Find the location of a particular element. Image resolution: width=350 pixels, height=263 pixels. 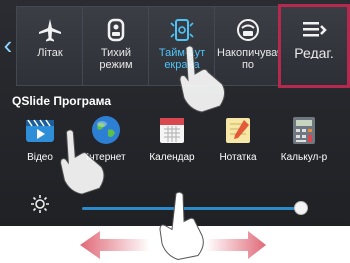

quick-setting-silent: Тихий режим is located at coordinates (116, 46).